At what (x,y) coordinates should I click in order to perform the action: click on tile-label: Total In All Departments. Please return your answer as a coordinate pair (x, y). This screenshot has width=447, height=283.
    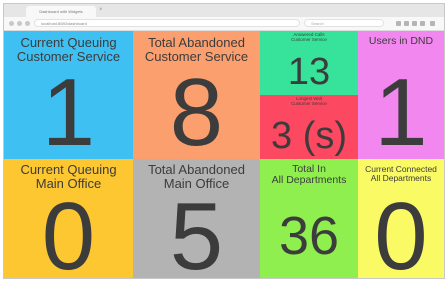
    Looking at the image, I should click on (309, 175).